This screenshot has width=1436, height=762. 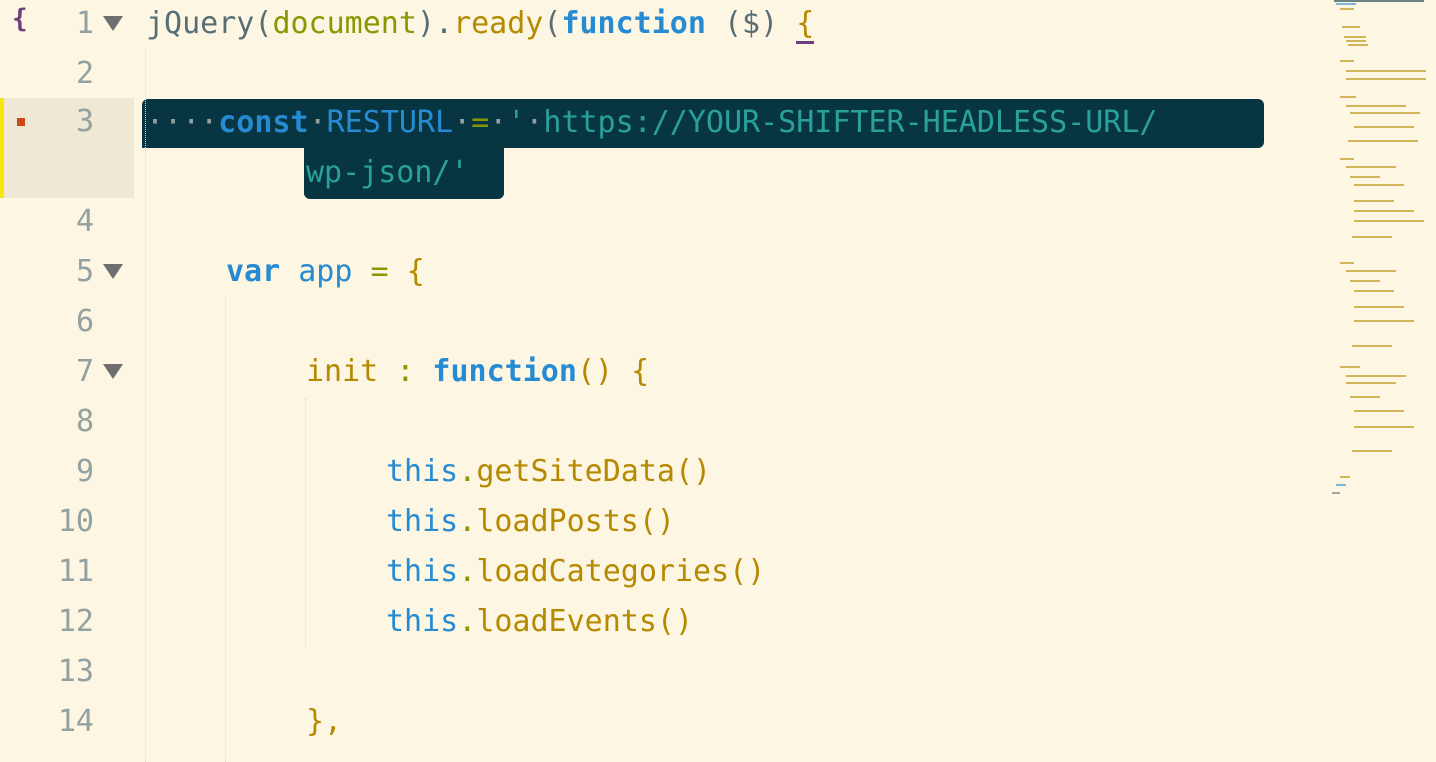 I want to click on line-number: 10, so click(x=75, y=521).